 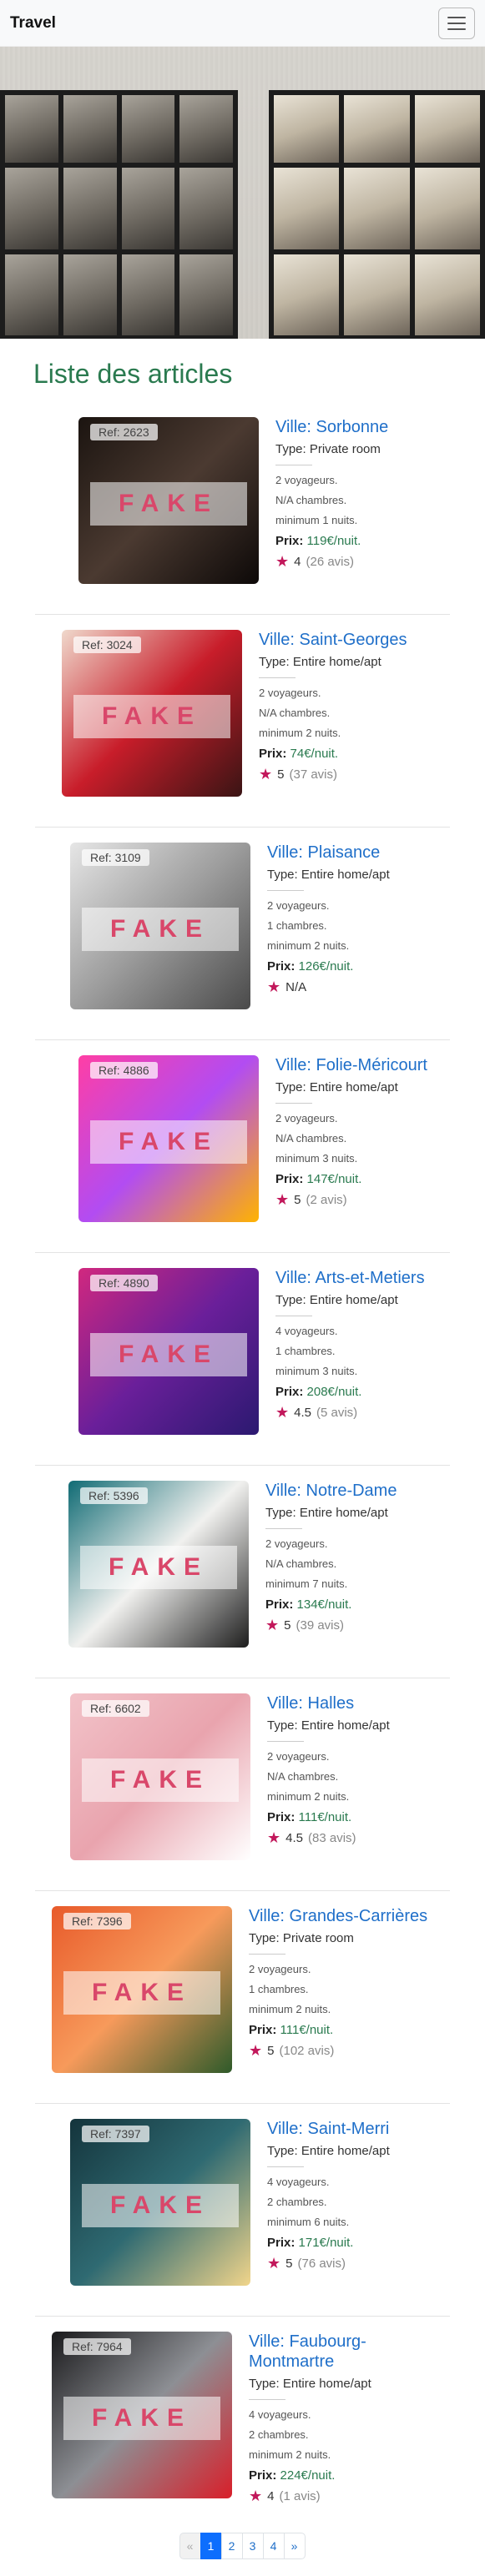 I want to click on article-thumbnail: Ref: 4890 FAKE, so click(x=168, y=1351).